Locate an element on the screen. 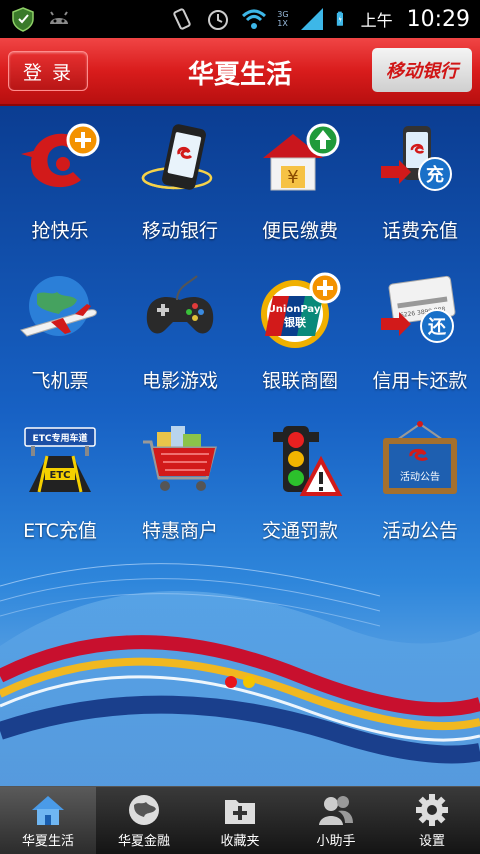  favorites-folder-plus-icon is located at coordinates (240, 812).